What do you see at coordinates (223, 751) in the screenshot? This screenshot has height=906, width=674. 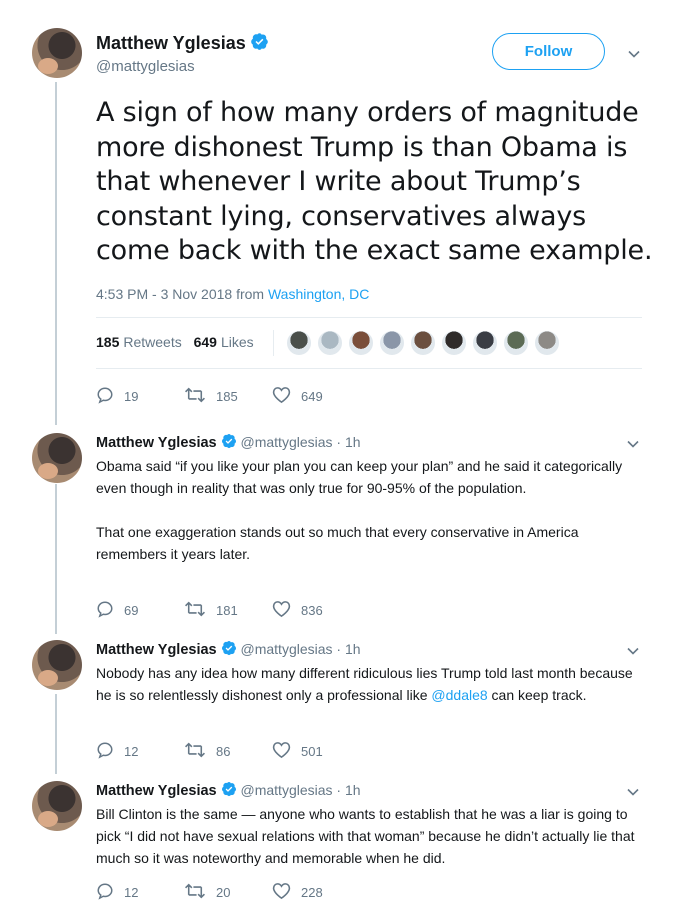 I see `retweet-count: 86` at bounding box center [223, 751].